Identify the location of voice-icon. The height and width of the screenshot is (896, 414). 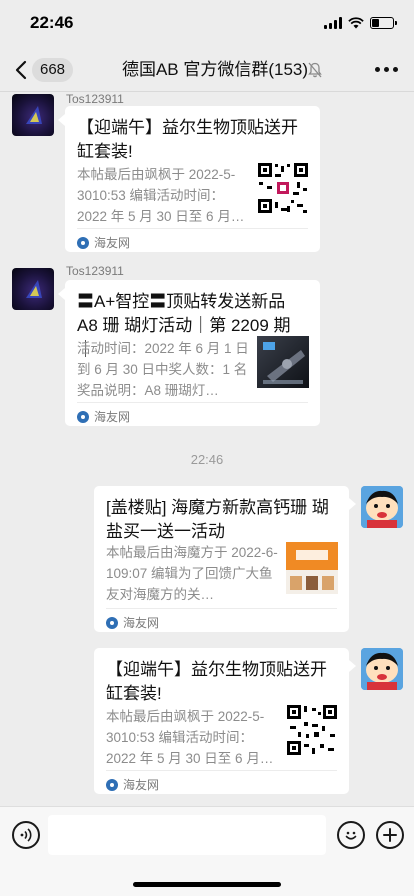
(26, 835).